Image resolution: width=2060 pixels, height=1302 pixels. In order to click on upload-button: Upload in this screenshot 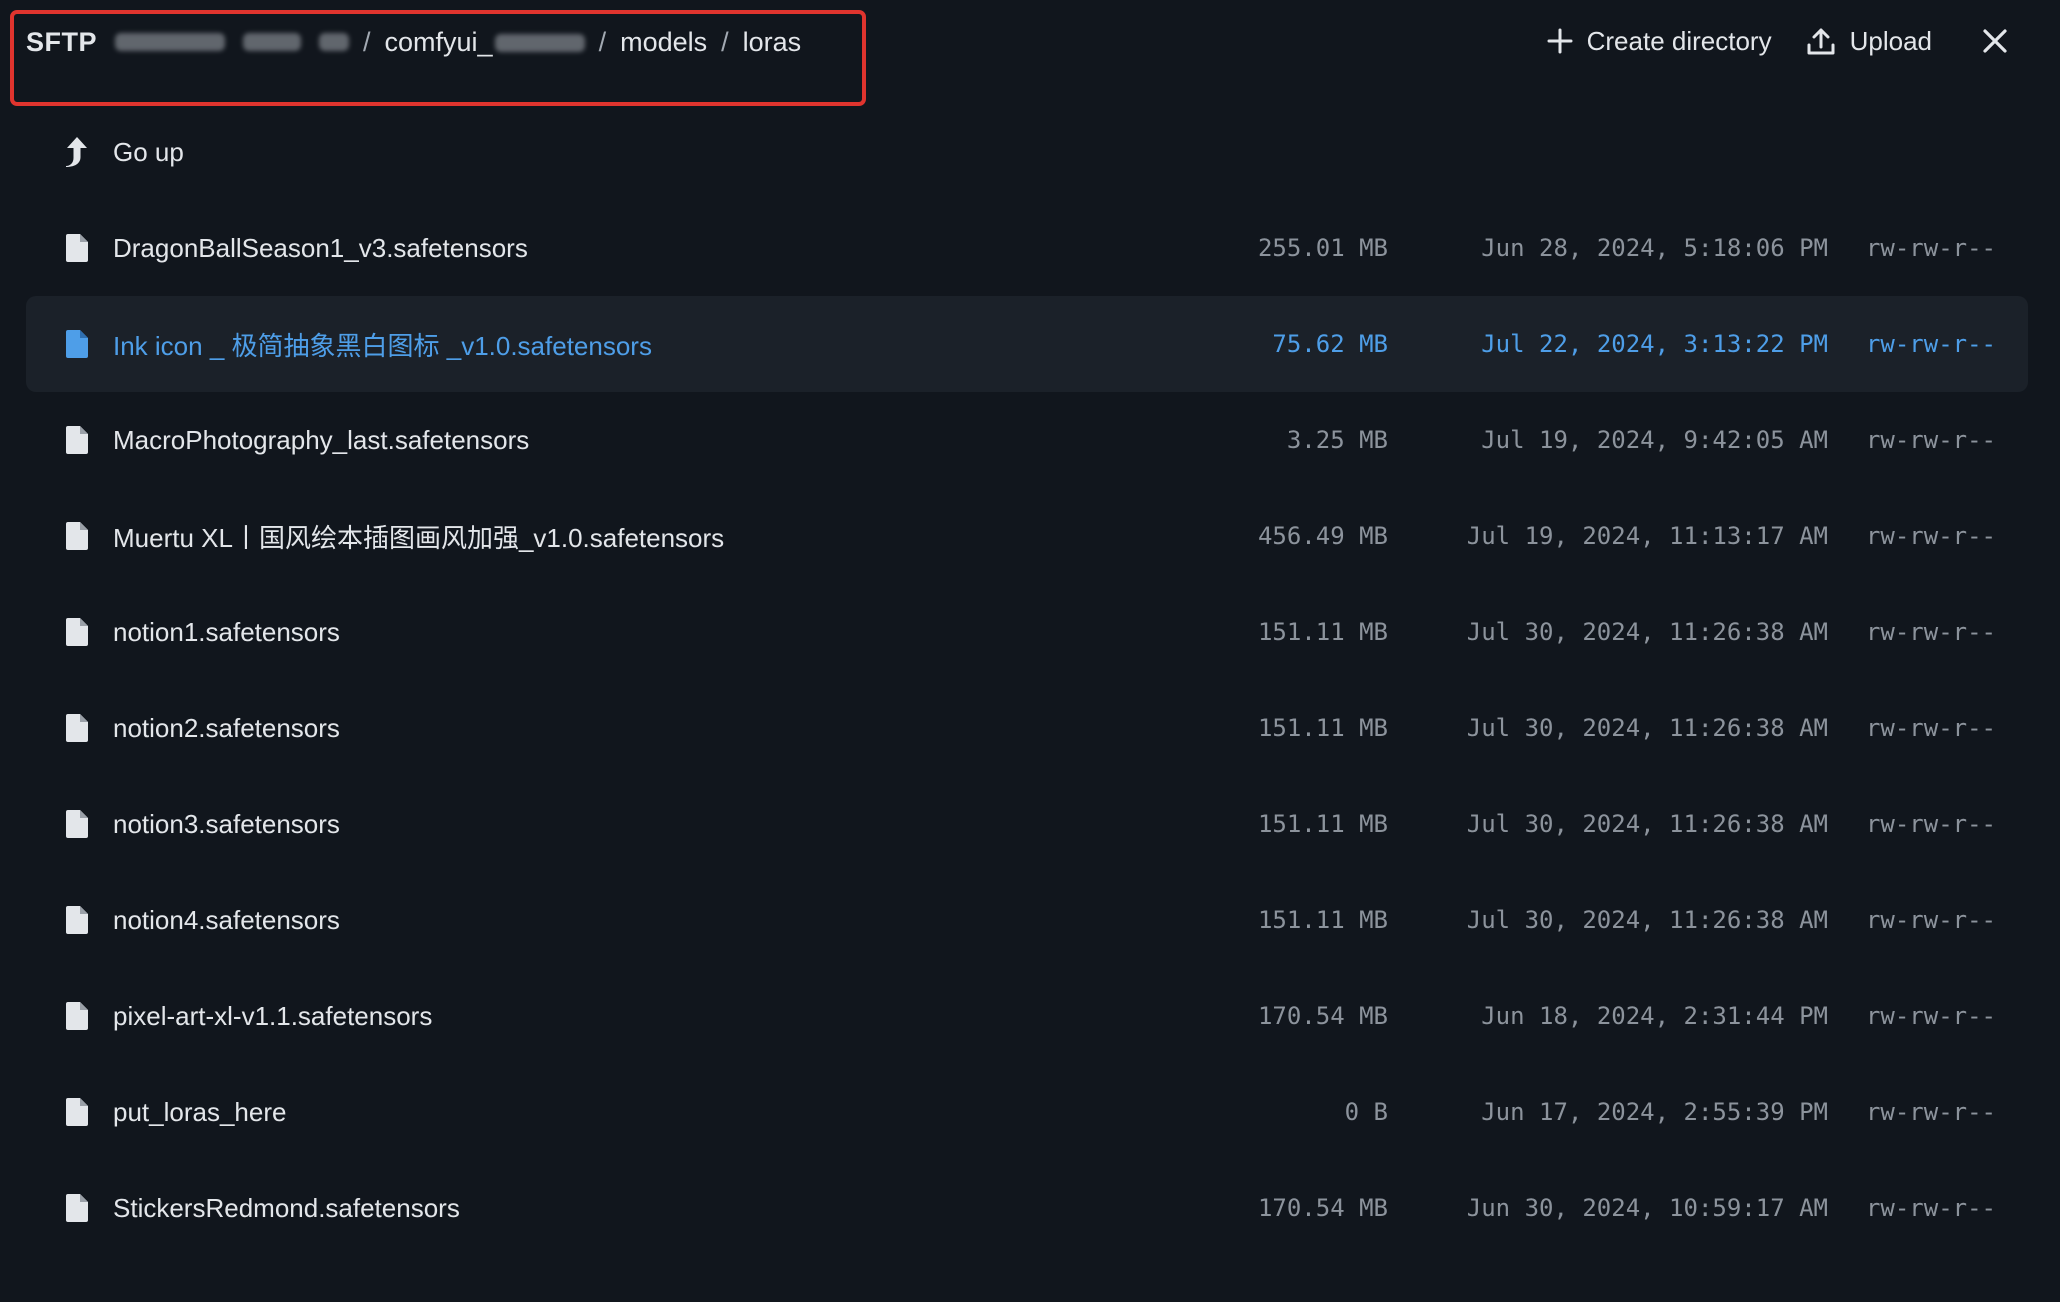, I will do `click(1869, 41)`.